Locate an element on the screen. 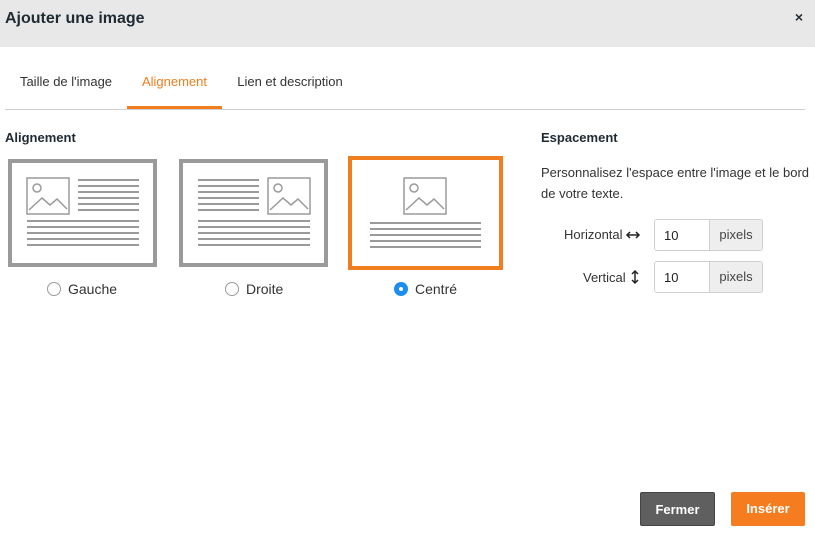 This screenshot has width=815, height=534. vertical-input-group: pixels is located at coordinates (708, 277).